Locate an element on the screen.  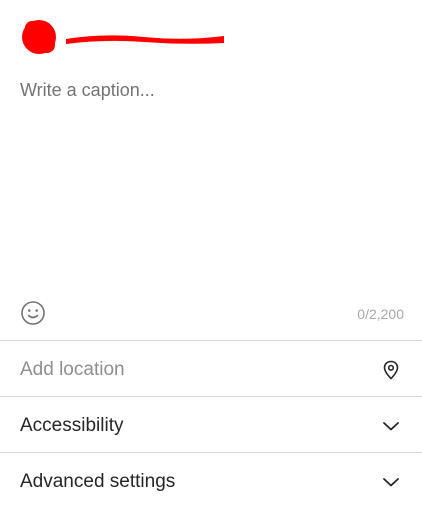
accessibility-label: Accessibility is located at coordinates (72, 425).